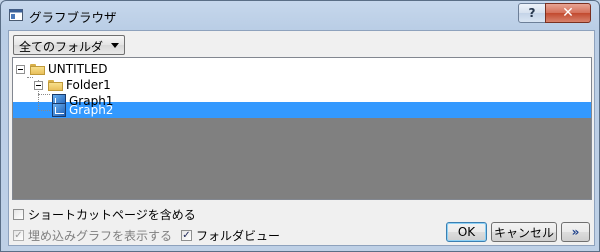 This screenshot has width=600, height=252. Describe the element at coordinates (112, 215) in the screenshot. I see `include-shortcut-label: ショートカットページを含める` at that location.